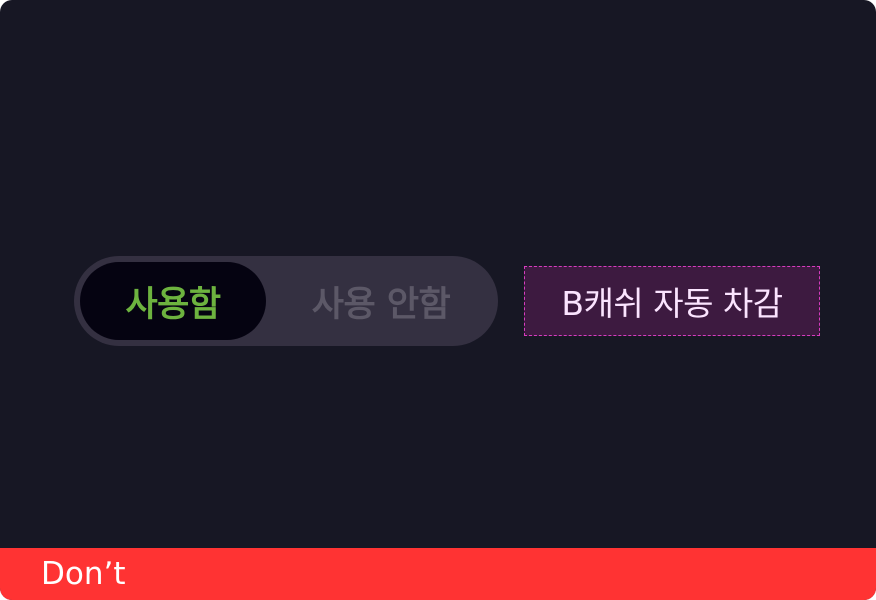 The image size is (876, 600). Describe the element at coordinates (173, 304) in the screenshot. I see `toggle-option-on-label: 사용함` at that location.